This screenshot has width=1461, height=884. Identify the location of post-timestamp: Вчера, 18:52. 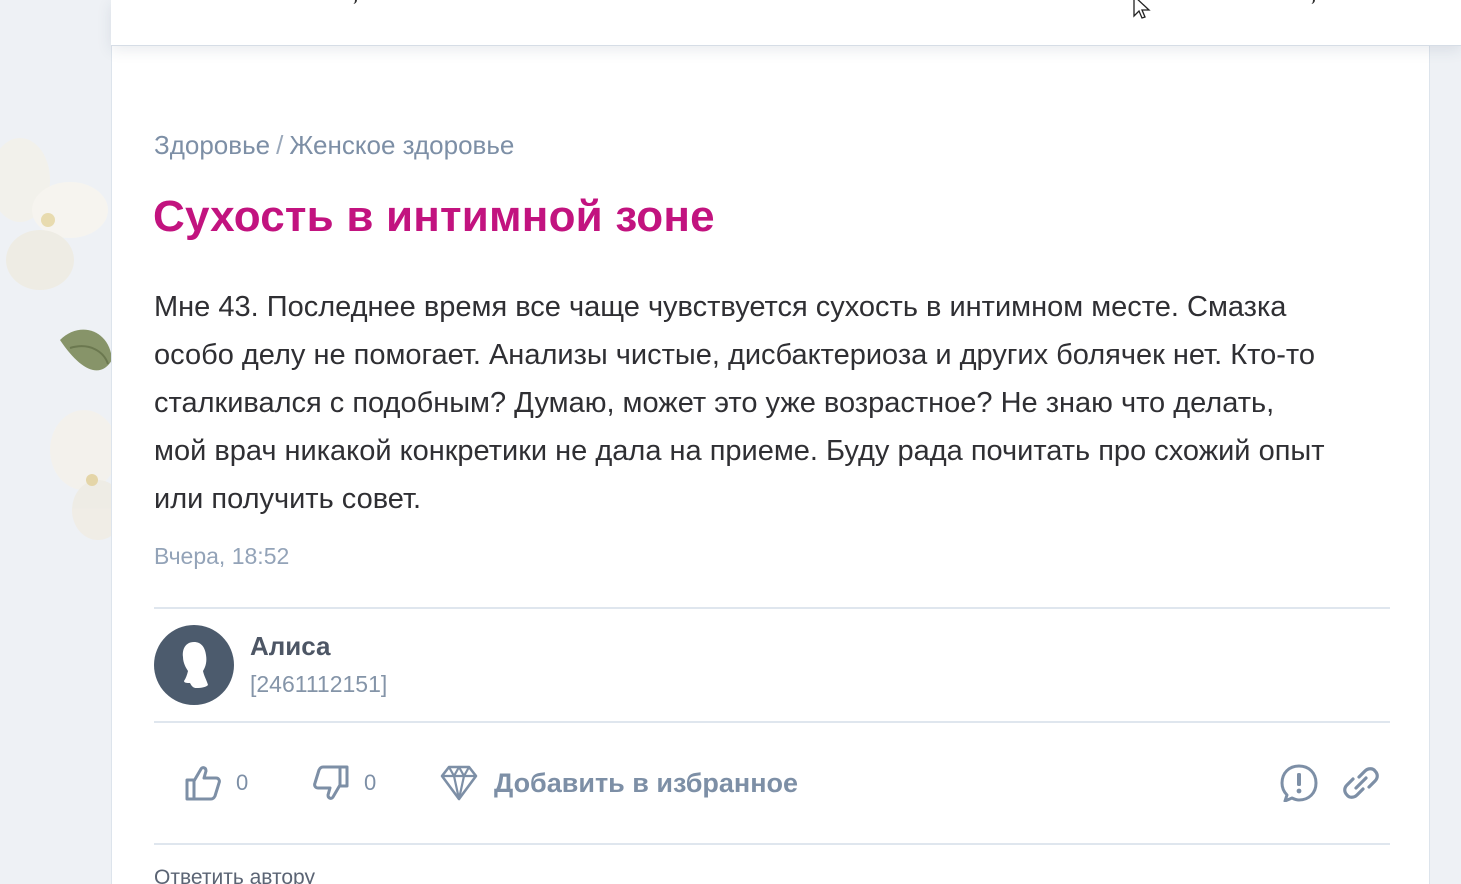
(222, 556).